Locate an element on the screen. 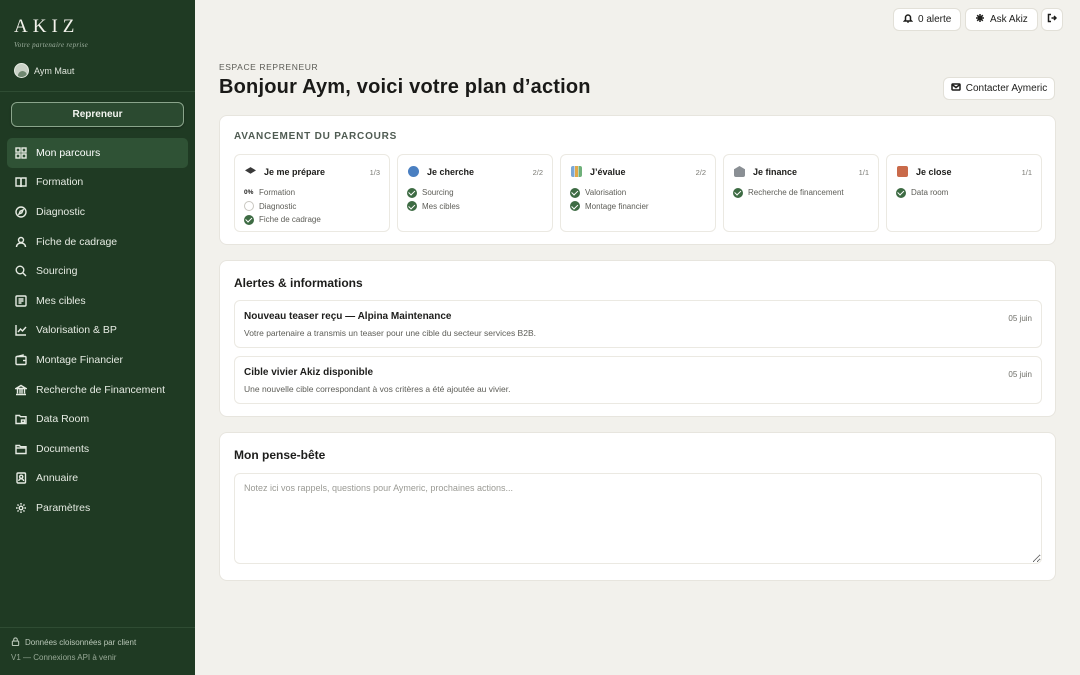 The image size is (1080, 675). sidebar-item-label: Sourcing is located at coordinates (57, 271).